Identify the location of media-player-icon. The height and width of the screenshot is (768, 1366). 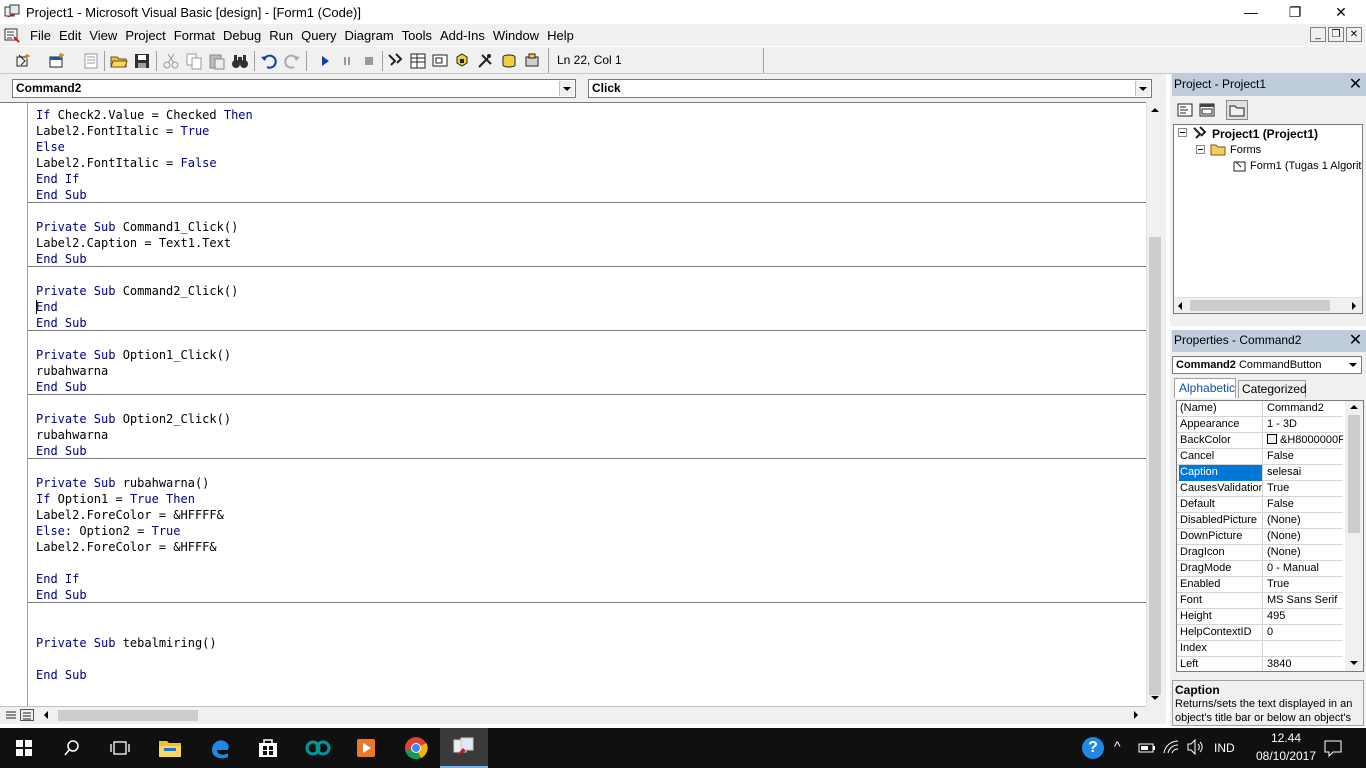
(366, 748).